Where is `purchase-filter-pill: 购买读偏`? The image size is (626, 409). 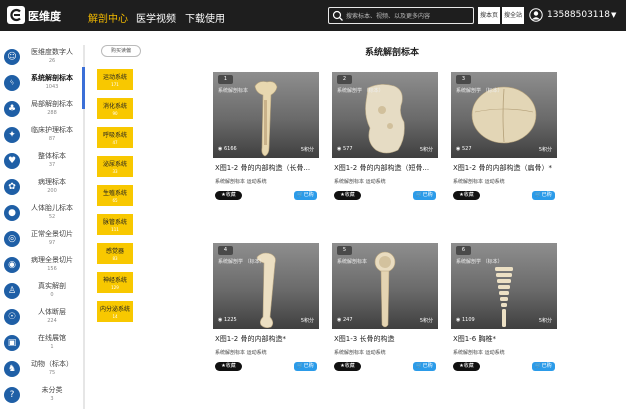
purchase-filter-pill: 购买读偏 is located at coordinates (121, 51).